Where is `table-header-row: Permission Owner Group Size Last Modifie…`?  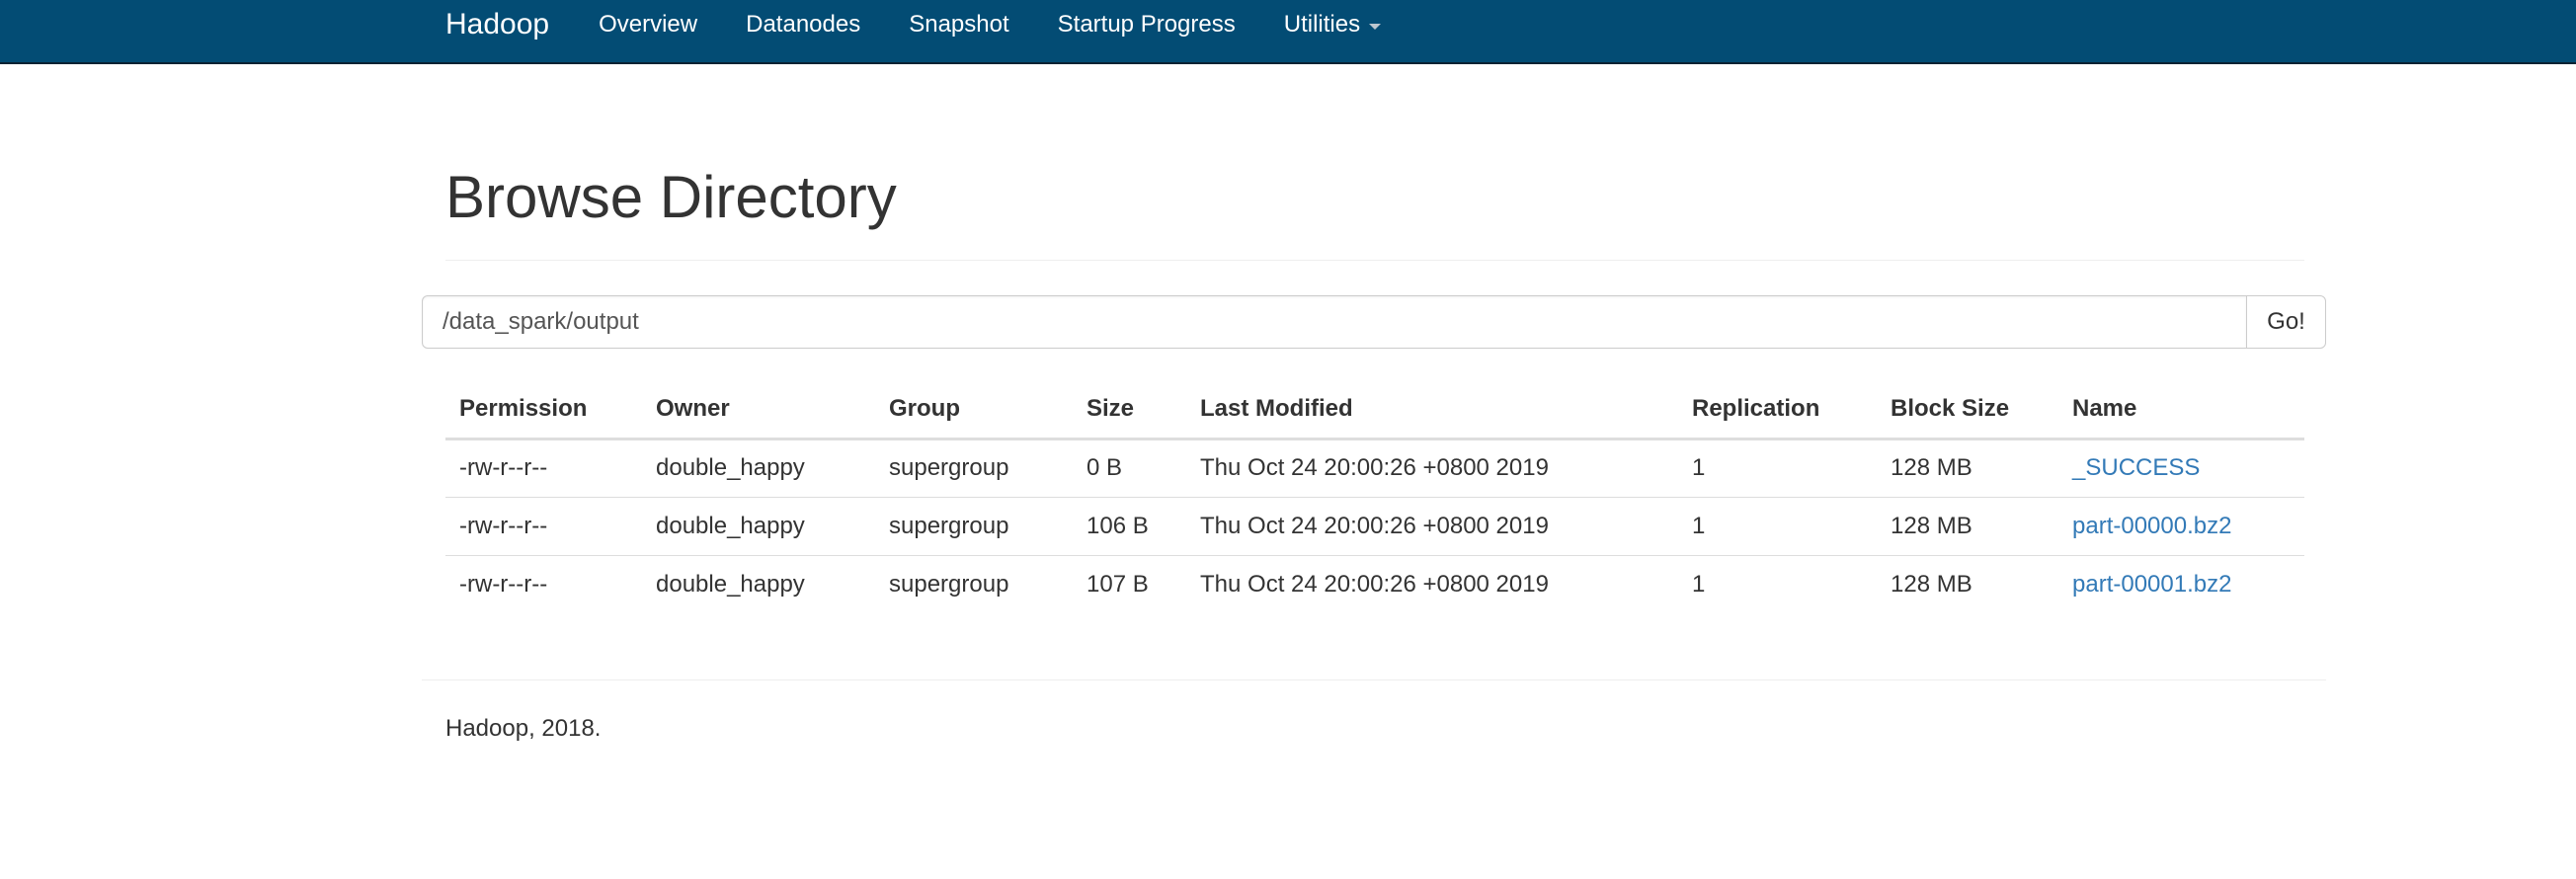
table-header-row: Permission Owner Group Size Last Modifie… is located at coordinates (1374, 410).